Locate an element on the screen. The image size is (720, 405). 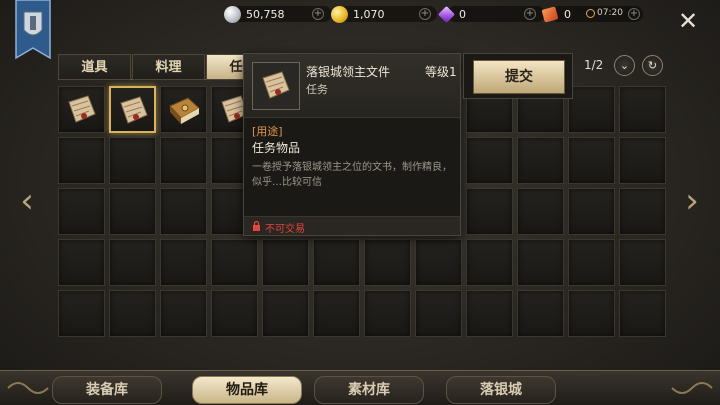
add-silver-button: + is located at coordinates (318, 14).